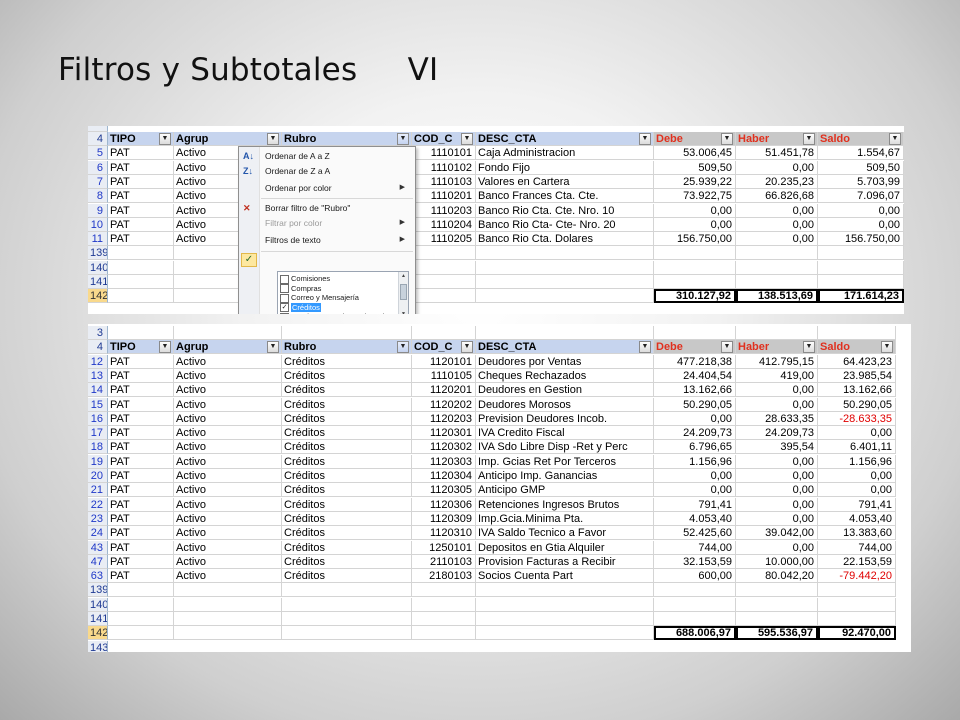 The width and height of the screenshot is (960, 720). What do you see at coordinates (98, 433) in the screenshot?
I see `row-number: 17` at bounding box center [98, 433].